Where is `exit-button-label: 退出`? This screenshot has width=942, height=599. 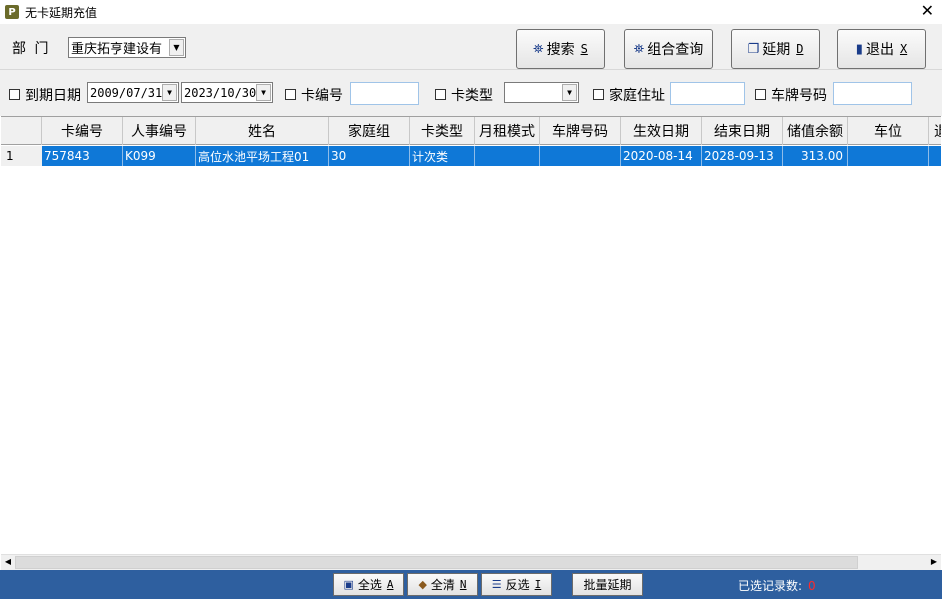
exit-button-label: 退出 is located at coordinates (879, 50).